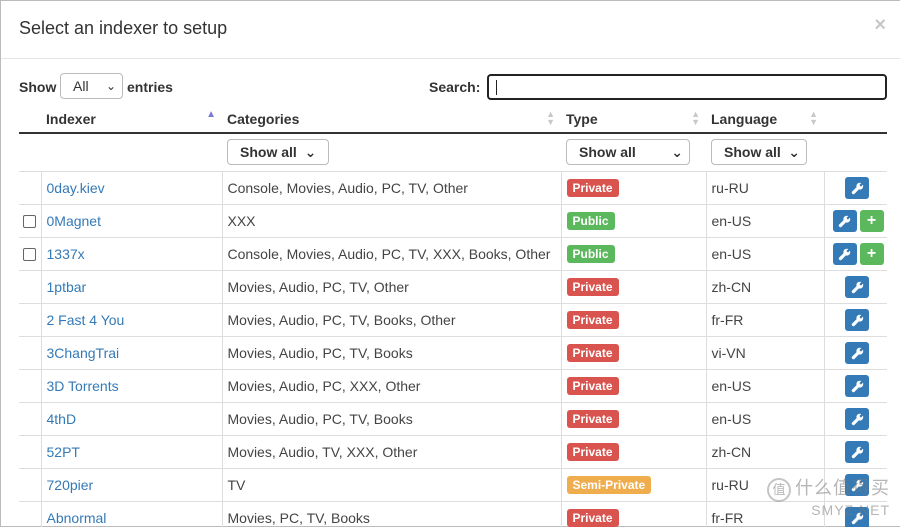  I want to click on language-filter-select: Show all ⌄, so click(759, 152).